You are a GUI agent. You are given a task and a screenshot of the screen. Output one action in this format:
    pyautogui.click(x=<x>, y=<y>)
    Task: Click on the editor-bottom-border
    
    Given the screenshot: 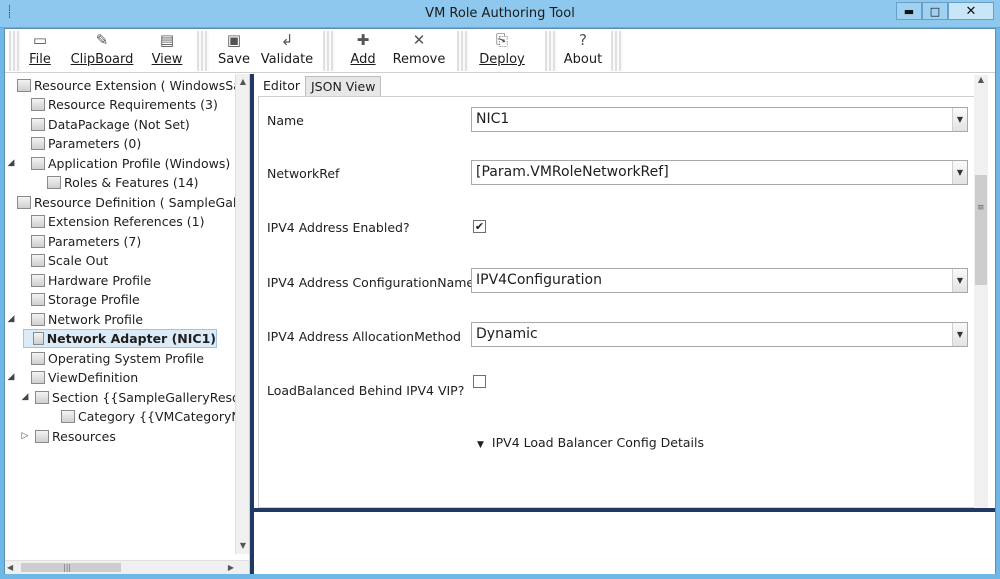 What is the action you would take?
    pyautogui.click(x=624, y=510)
    